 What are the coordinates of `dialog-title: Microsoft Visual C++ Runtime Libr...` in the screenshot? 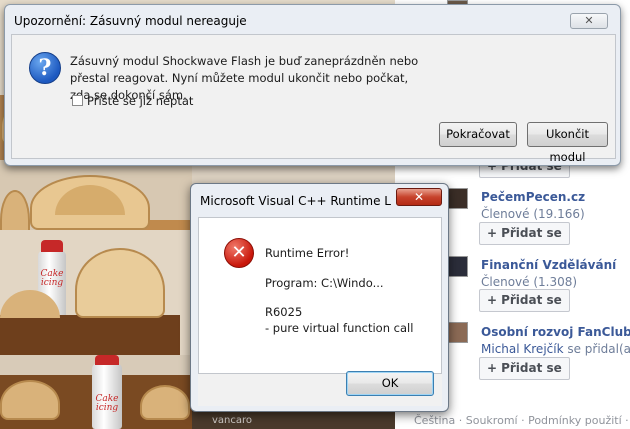 It's located at (296, 201).